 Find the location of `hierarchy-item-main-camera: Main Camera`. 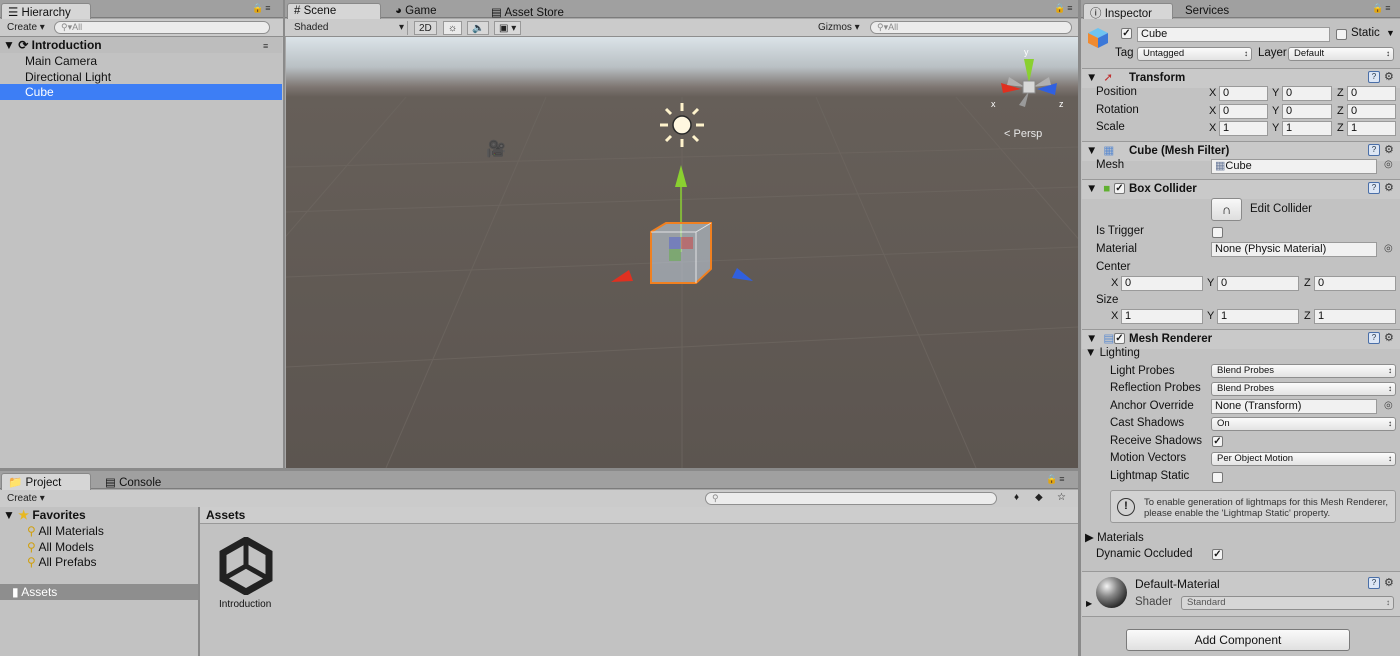

hierarchy-item-main-camera: Main Camera is located at coordinates (141, 61).